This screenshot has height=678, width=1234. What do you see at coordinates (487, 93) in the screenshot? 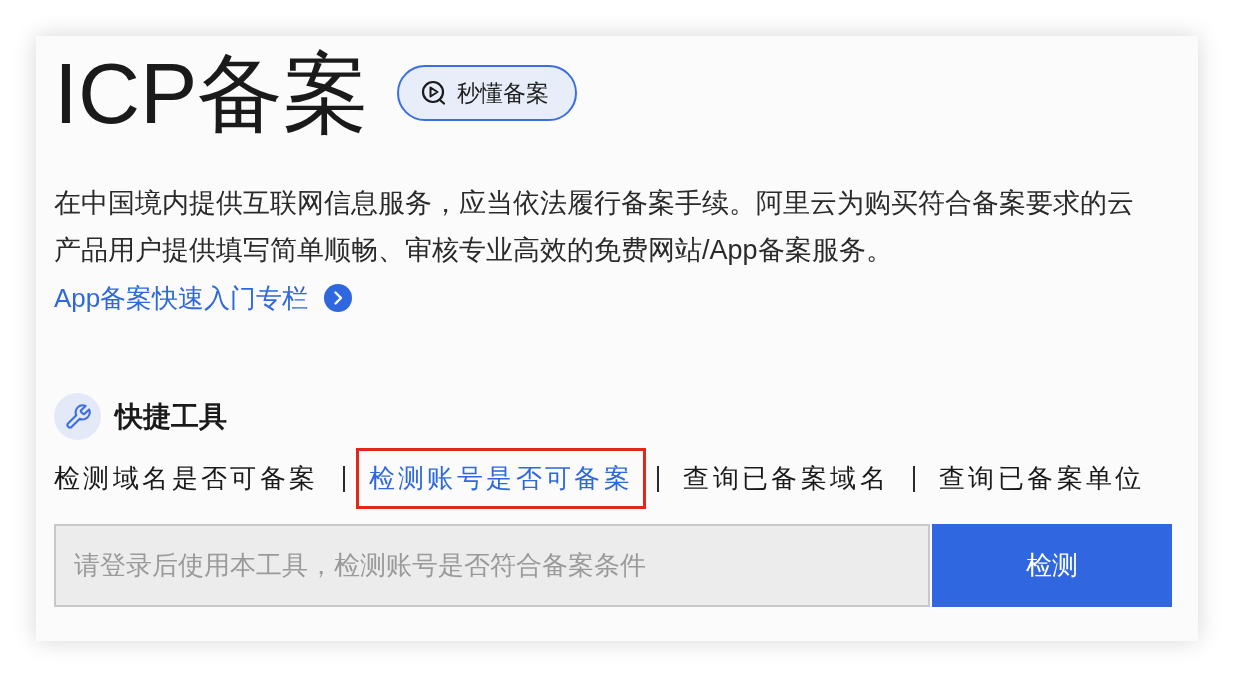
I see `video-intro-button: 秒懂备案` at bounding box center [487, 93].